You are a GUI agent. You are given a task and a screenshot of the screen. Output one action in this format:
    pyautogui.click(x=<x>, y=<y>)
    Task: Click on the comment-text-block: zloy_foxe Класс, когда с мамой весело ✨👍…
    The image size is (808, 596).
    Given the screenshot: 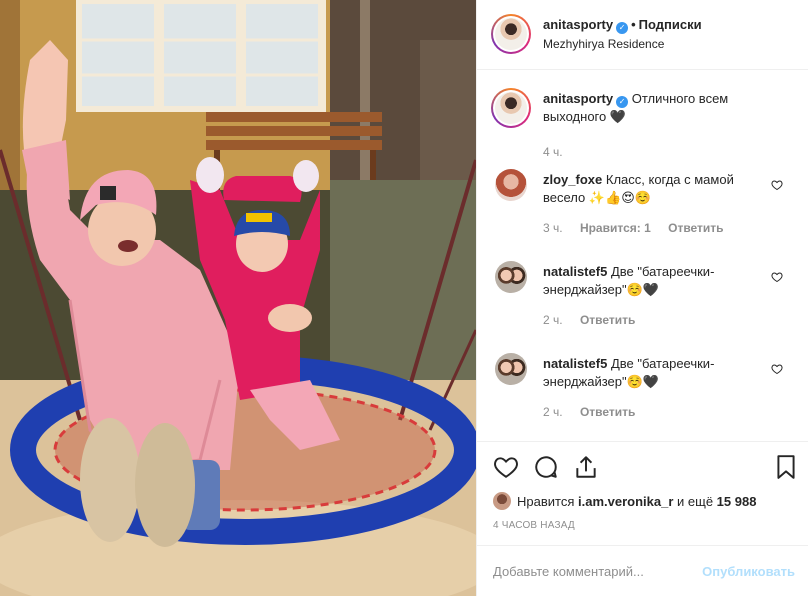 What is the action you would take?
    pyautogui.click(x=654, y=189)
    